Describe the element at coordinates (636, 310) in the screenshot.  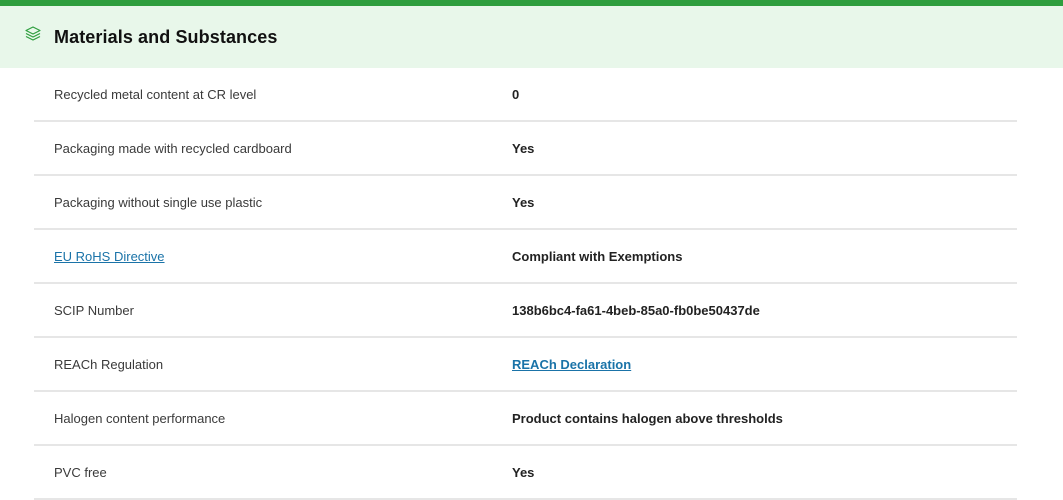
I see `scip-number-value: 138b6bc4-fa61-4beb-85a0-fb0be50437de` at that location.